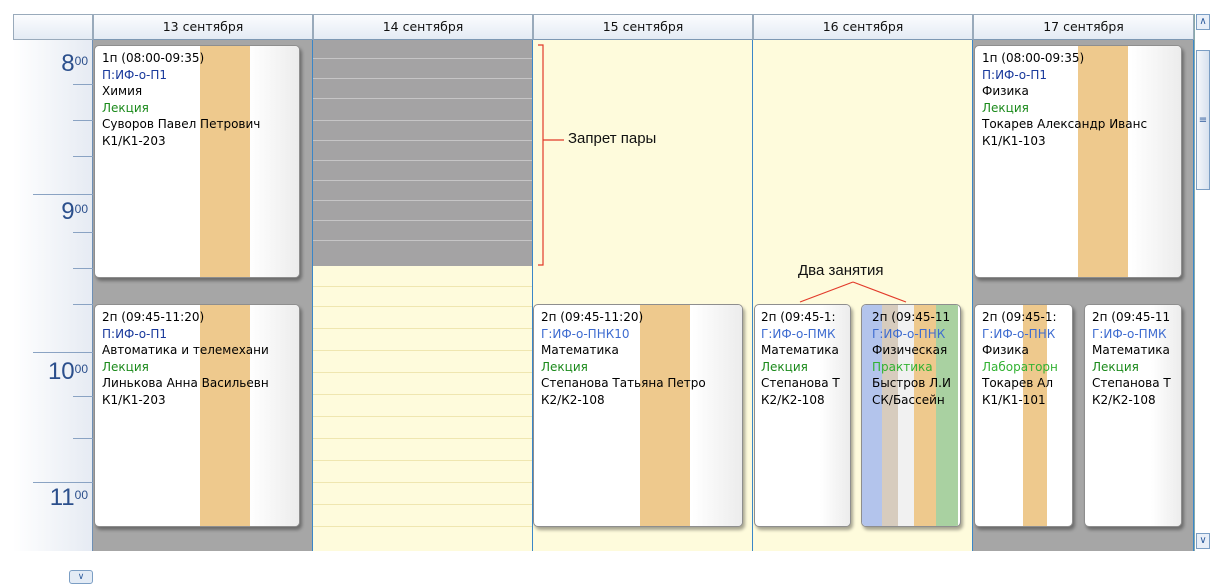 This screenshot has width=1210, height=584. Describe the element at coordinates (1020, 366) in the screenshot. I see `lesson-type: Лабораторн` at that location.